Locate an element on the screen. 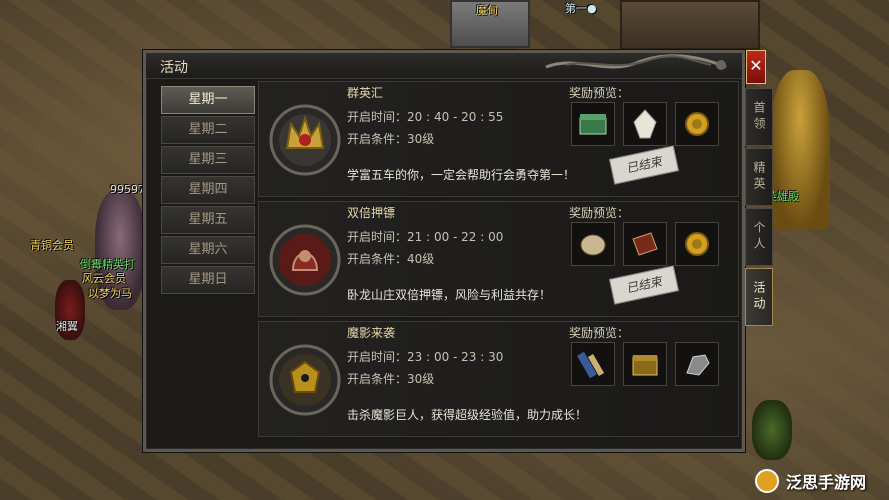  close-button: ✕ is located at coordinates (756, 67).